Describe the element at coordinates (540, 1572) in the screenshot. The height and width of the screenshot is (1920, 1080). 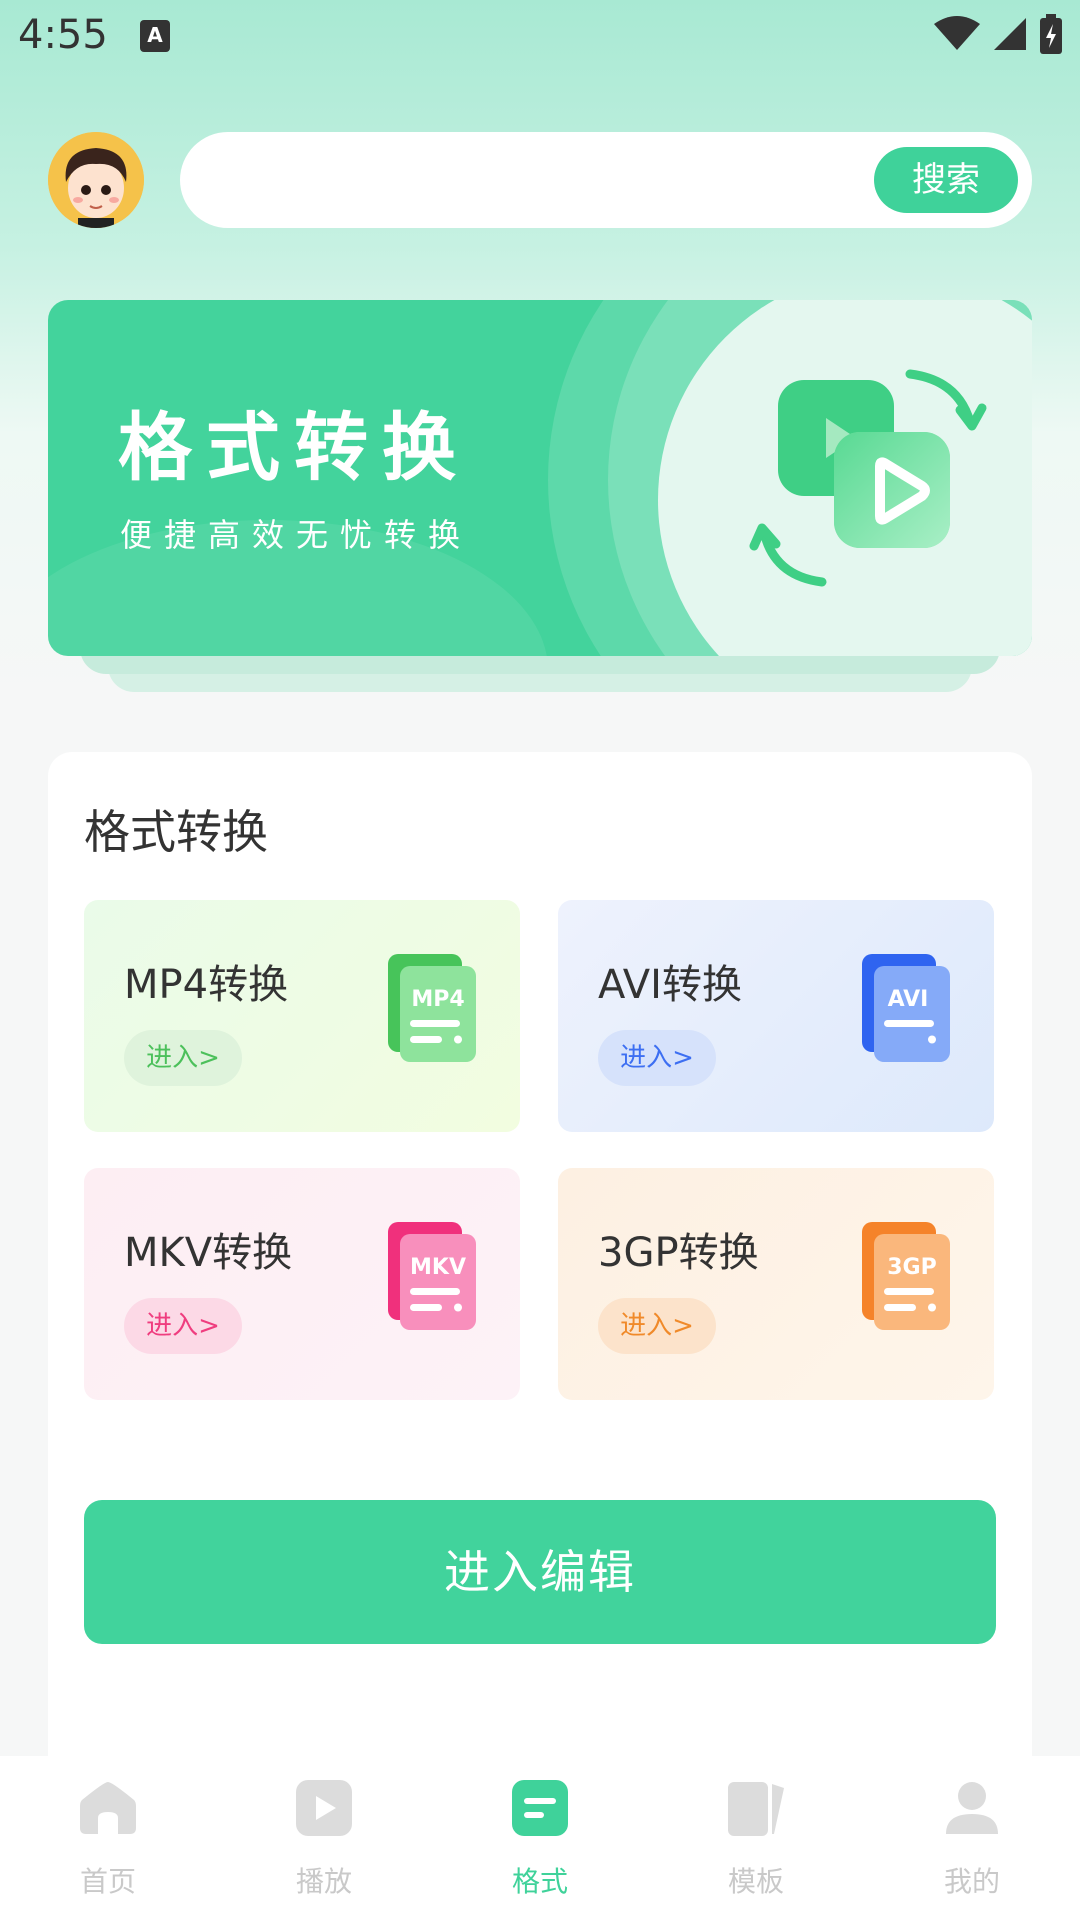
I see `enter-edit-button: 进入编辑` at that location.